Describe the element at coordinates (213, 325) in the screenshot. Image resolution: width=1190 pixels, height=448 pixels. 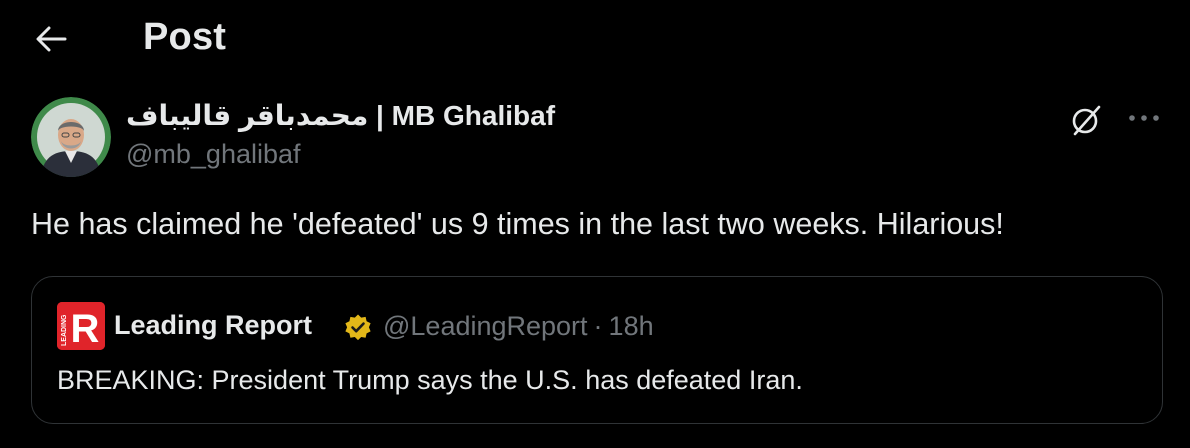
I see `quoted-author-name: Leading Report` at that location.